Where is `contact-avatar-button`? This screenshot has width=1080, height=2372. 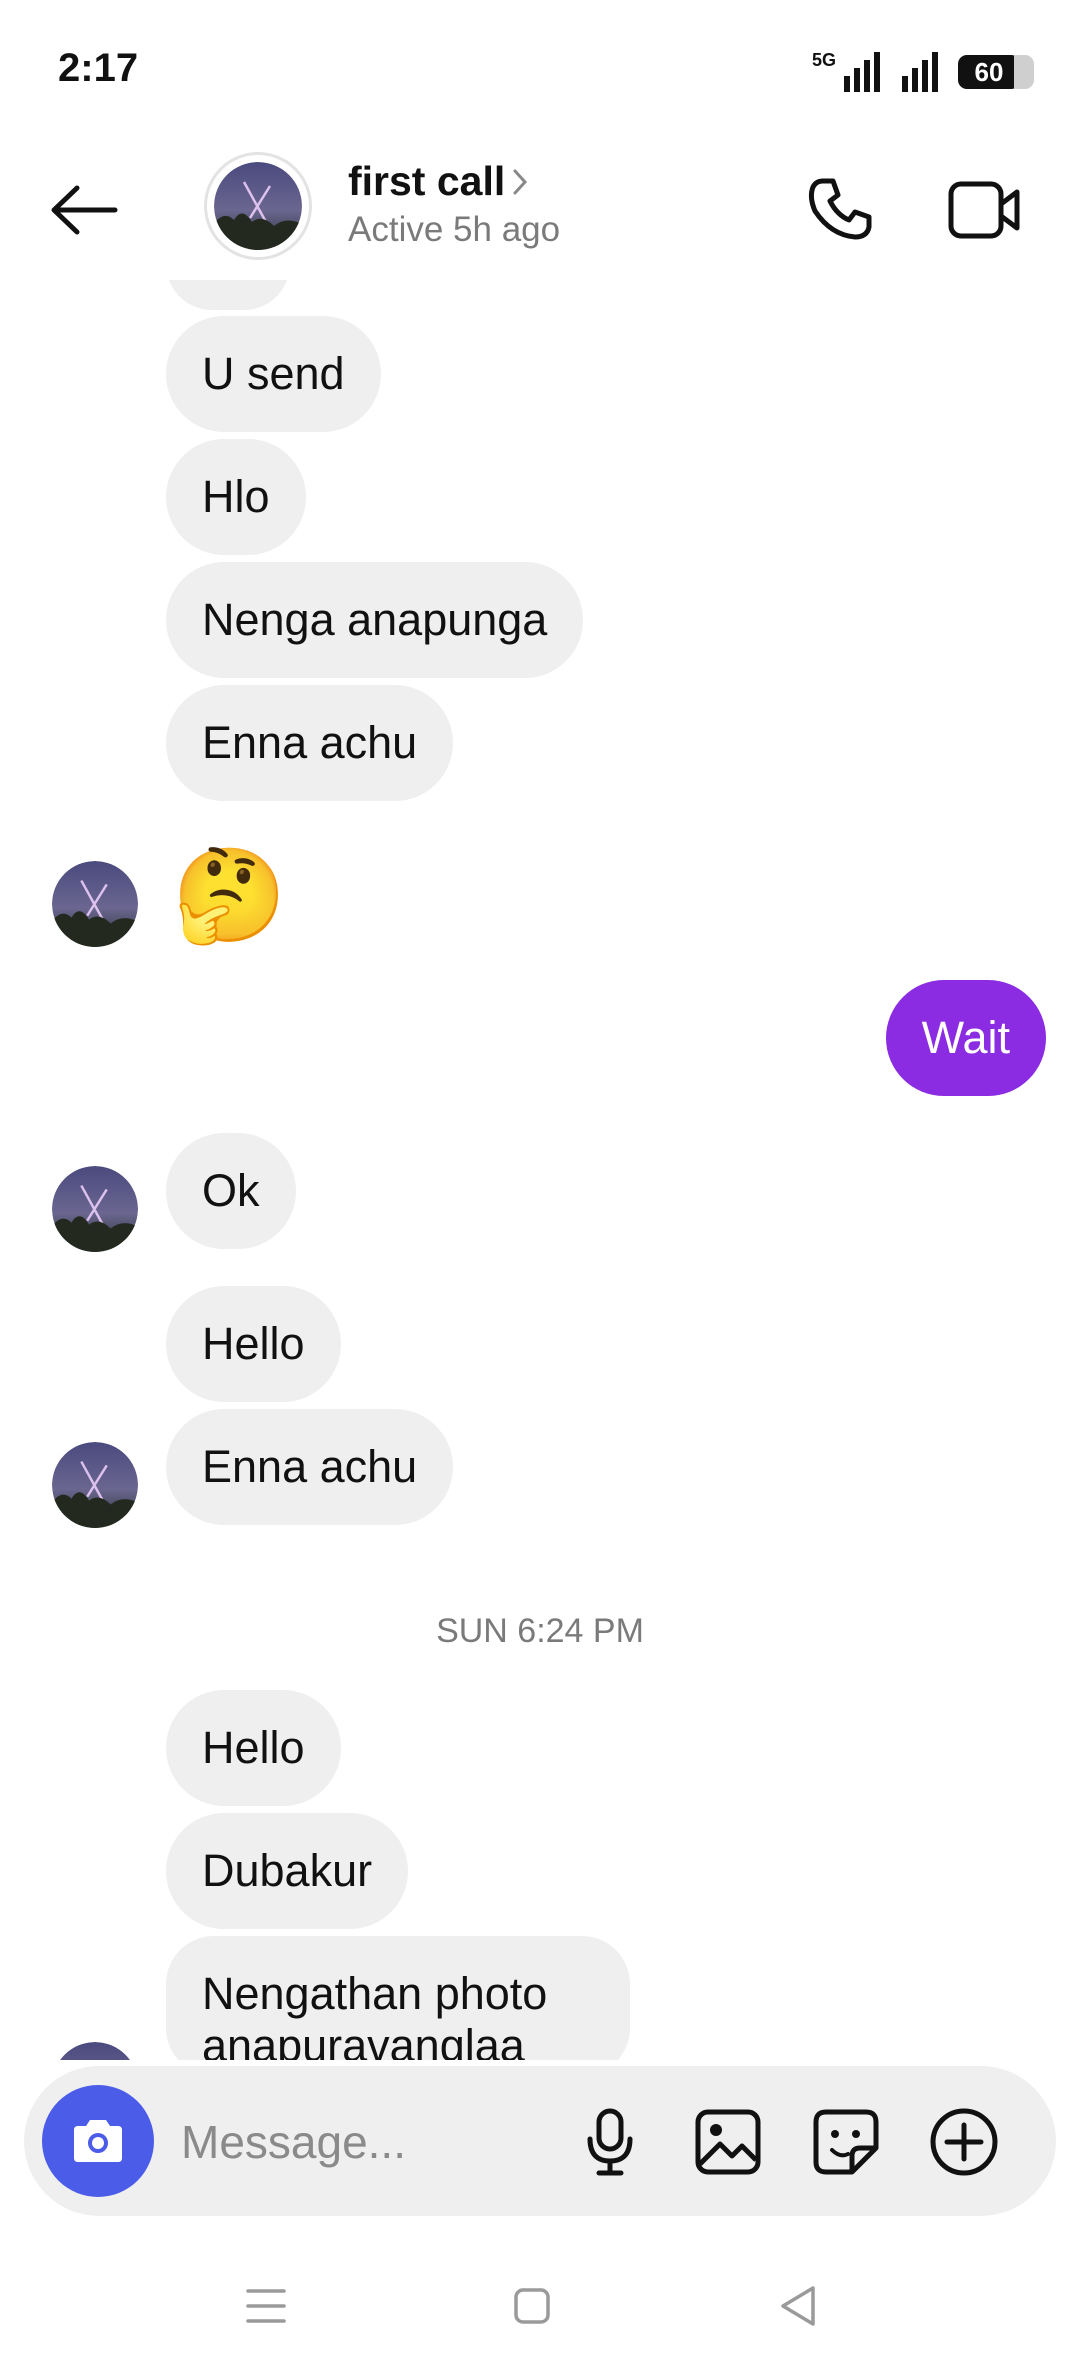 contact-avatar-button is located at coordinates (258, 206).